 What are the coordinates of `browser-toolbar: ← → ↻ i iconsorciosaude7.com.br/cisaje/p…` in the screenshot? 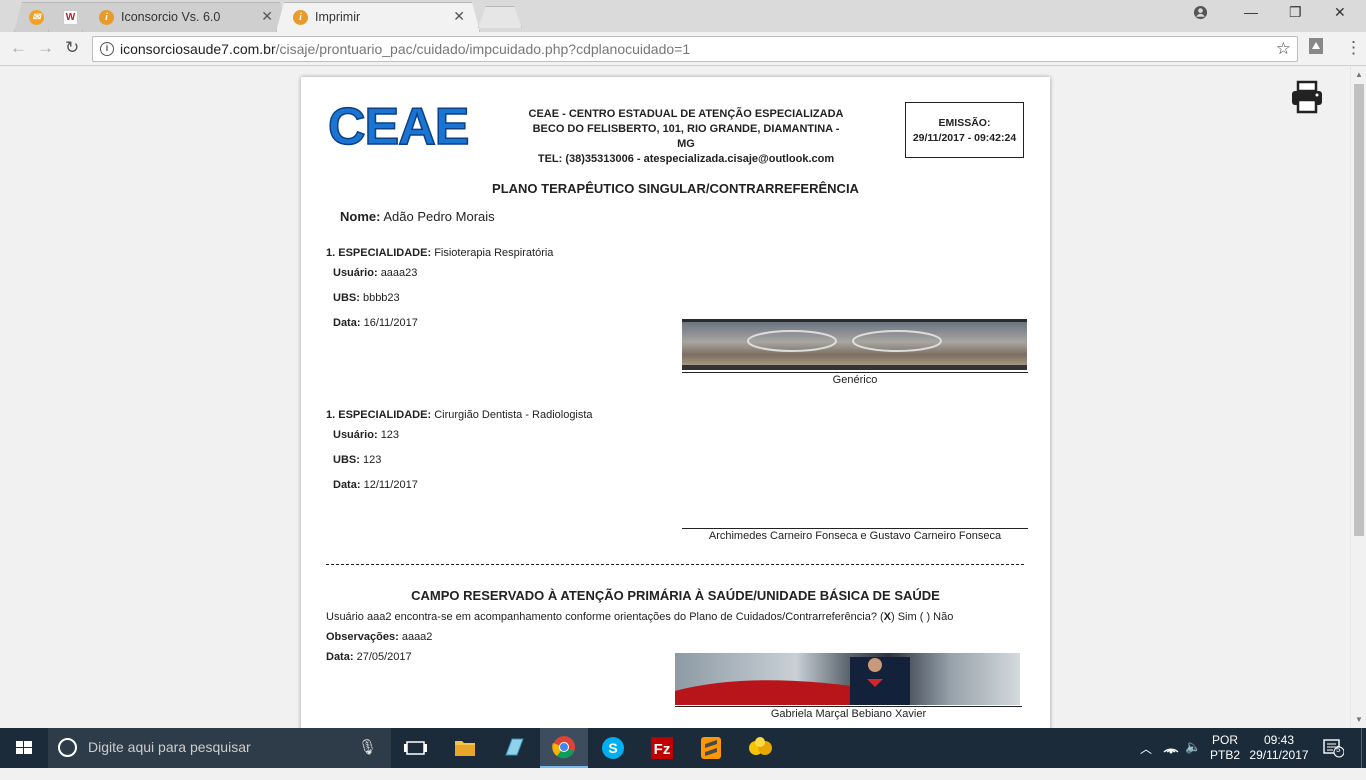 It's located at (683, 49).